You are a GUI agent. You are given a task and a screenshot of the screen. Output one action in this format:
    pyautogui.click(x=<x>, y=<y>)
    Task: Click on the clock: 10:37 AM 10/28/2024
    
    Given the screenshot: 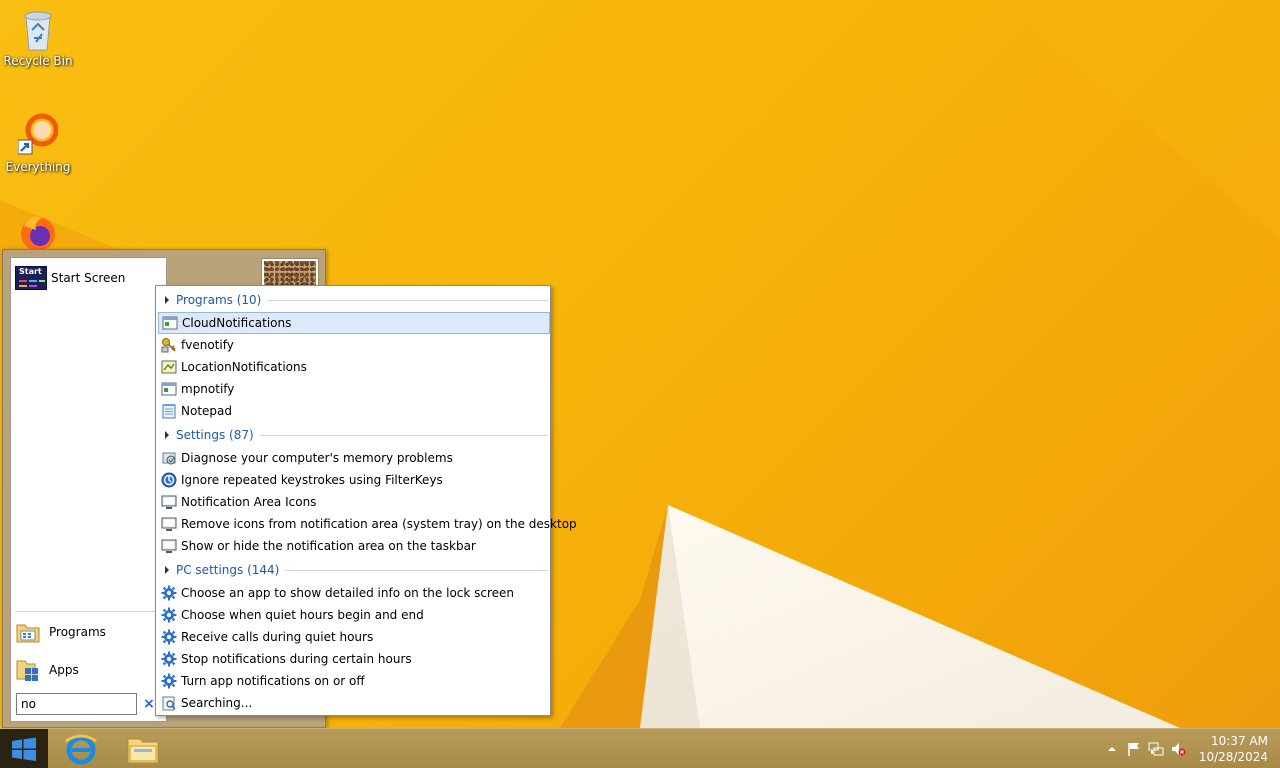 What is the action you would take?
    pyautogui.click(x=1233, y=749)
    